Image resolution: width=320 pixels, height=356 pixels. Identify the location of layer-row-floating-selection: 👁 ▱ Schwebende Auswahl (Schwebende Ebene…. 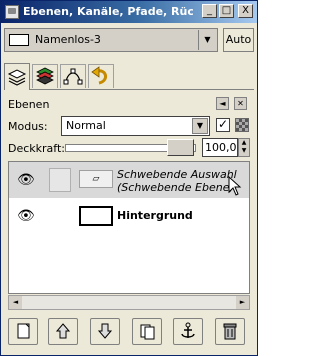
(129, 180).